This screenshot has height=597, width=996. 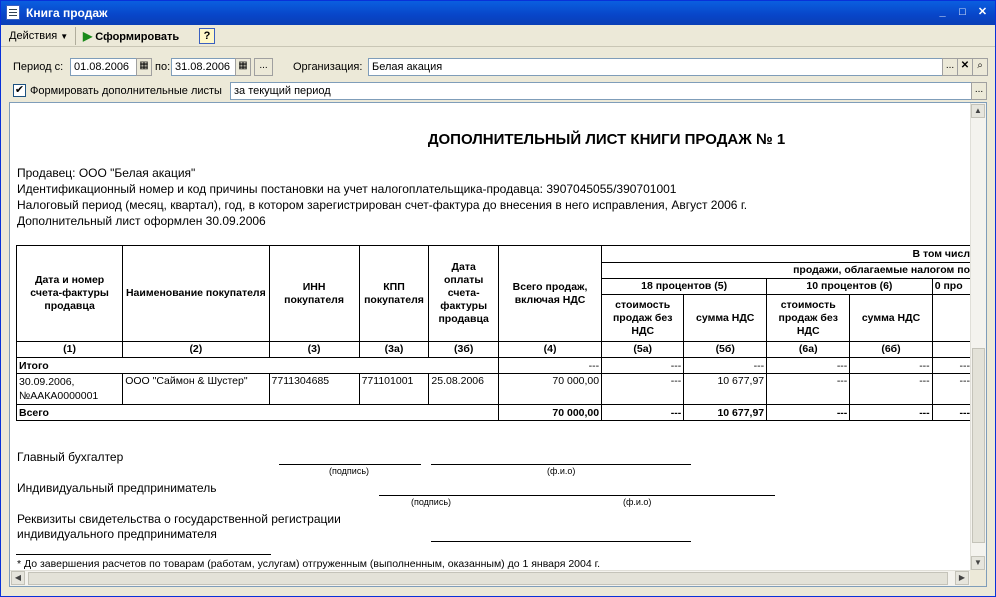 What do you see at coordinates (75, 36) in the screenshot?
I see `toolbar-separator` at bounding box center [75, 36].